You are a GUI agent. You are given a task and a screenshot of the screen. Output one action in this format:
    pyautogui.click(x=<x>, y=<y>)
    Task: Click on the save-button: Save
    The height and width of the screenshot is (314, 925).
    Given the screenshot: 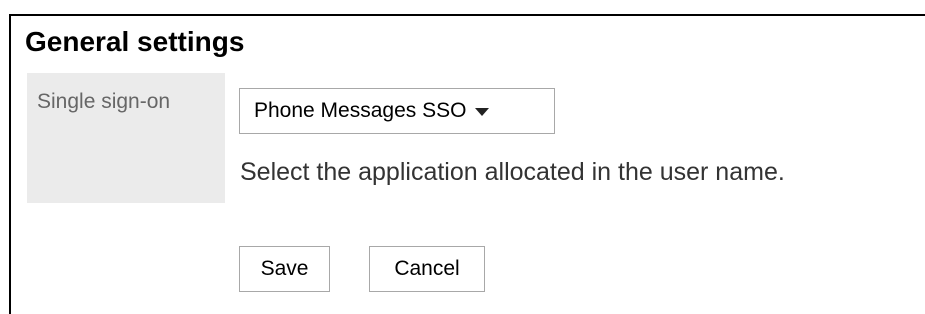 What is the action you would take?
    pyautogui.click(x=284, y=269)
    